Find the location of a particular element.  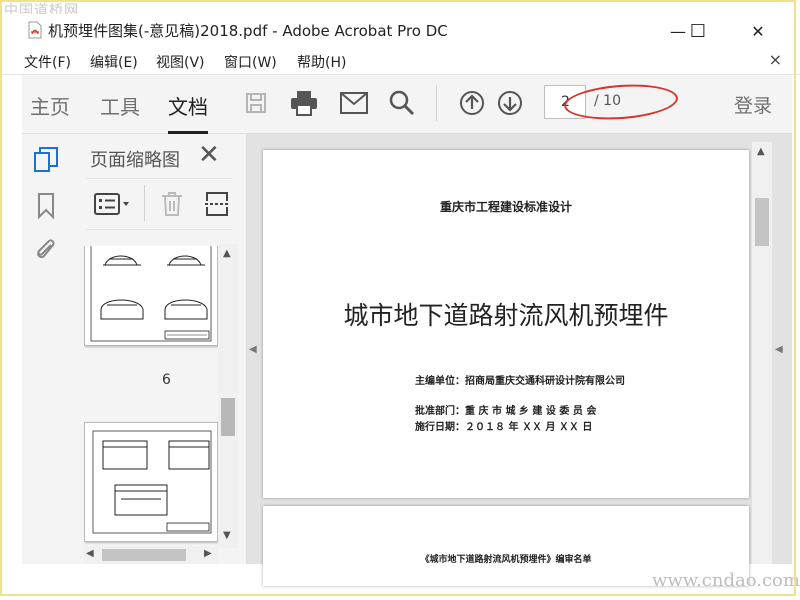

menu-view: 视图(V) is located at coordinates (180, 62).